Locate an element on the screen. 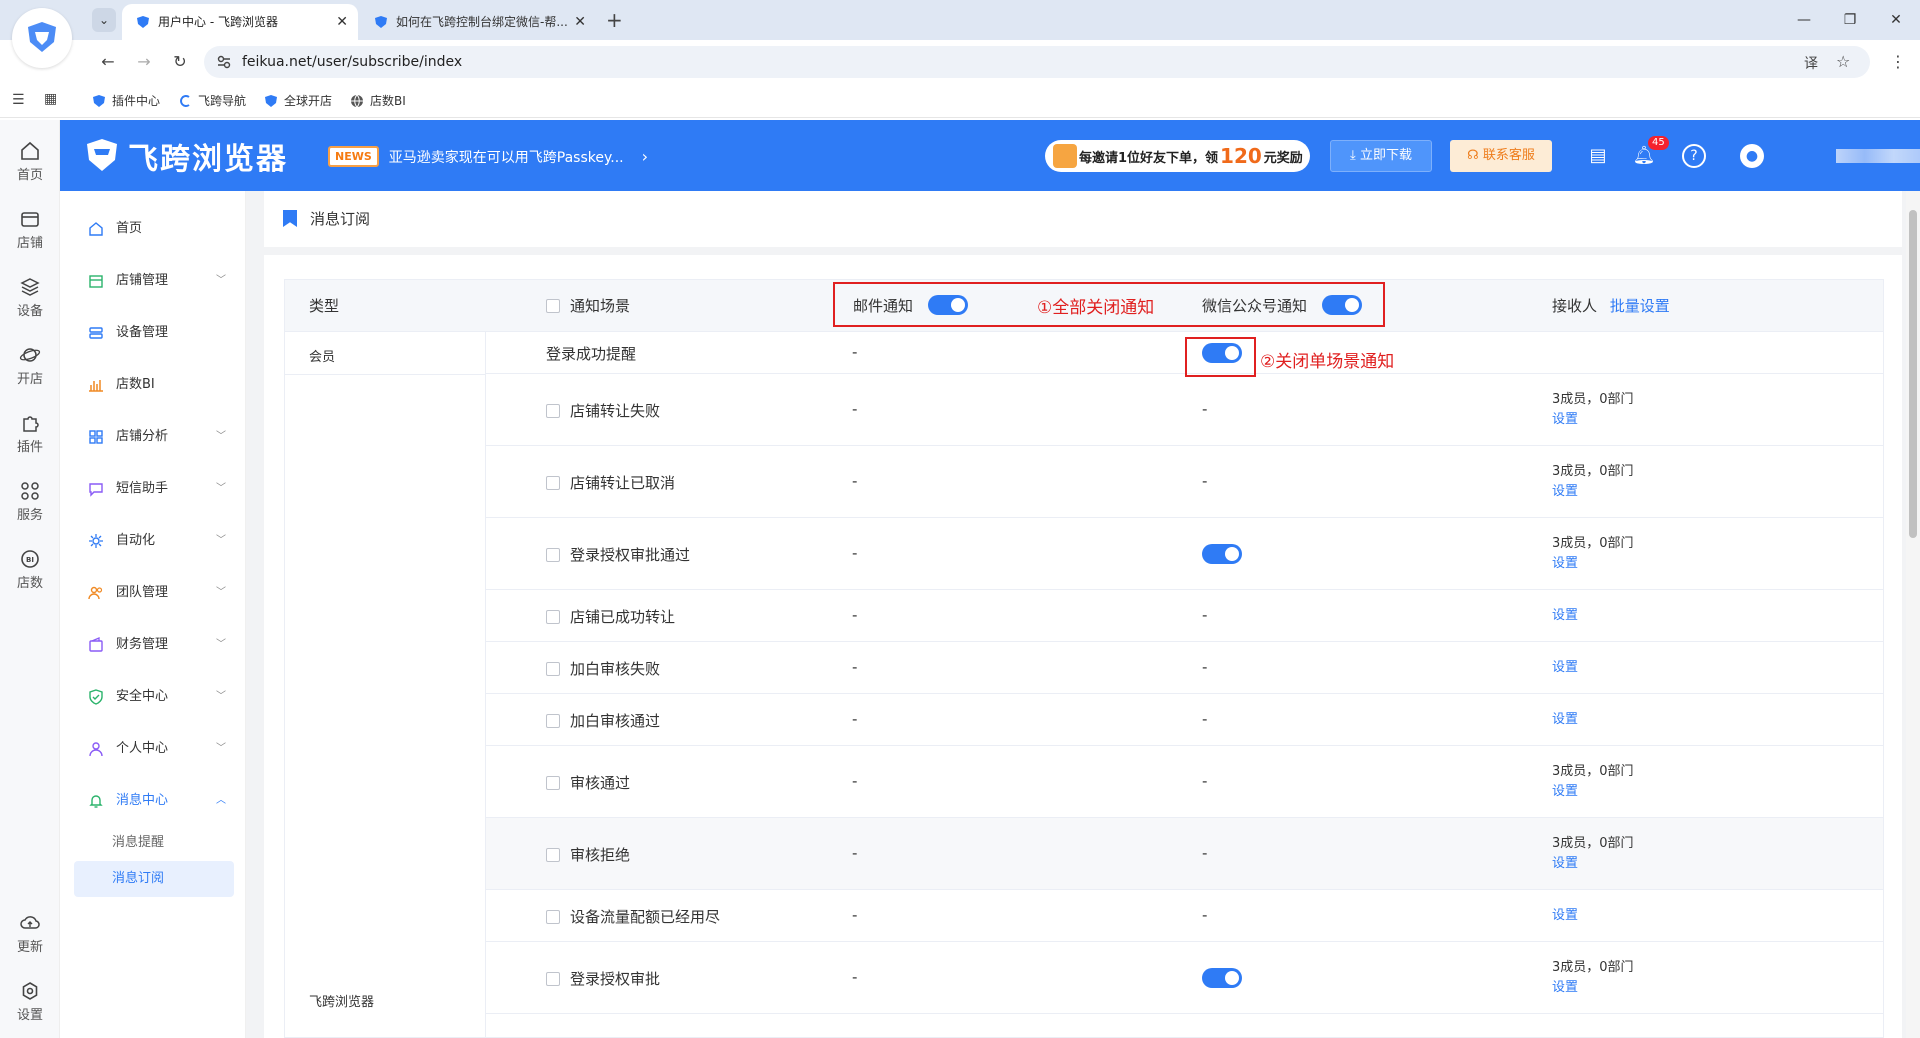  header-scene-label: 通知场景 is located at coordinates (600, 306).